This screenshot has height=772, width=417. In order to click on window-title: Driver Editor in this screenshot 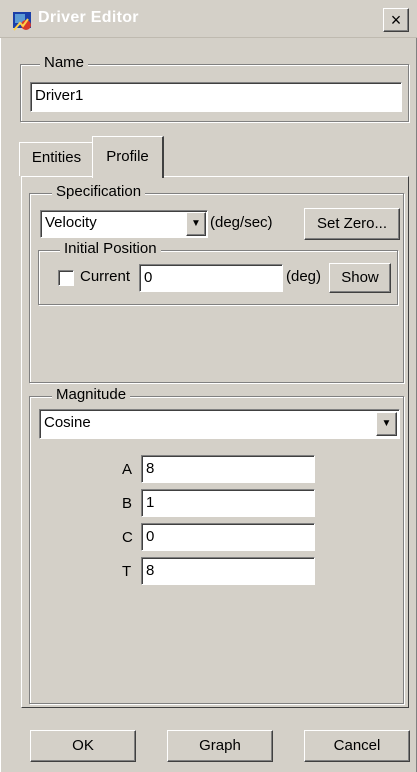, I will do `click(88, 17)`.